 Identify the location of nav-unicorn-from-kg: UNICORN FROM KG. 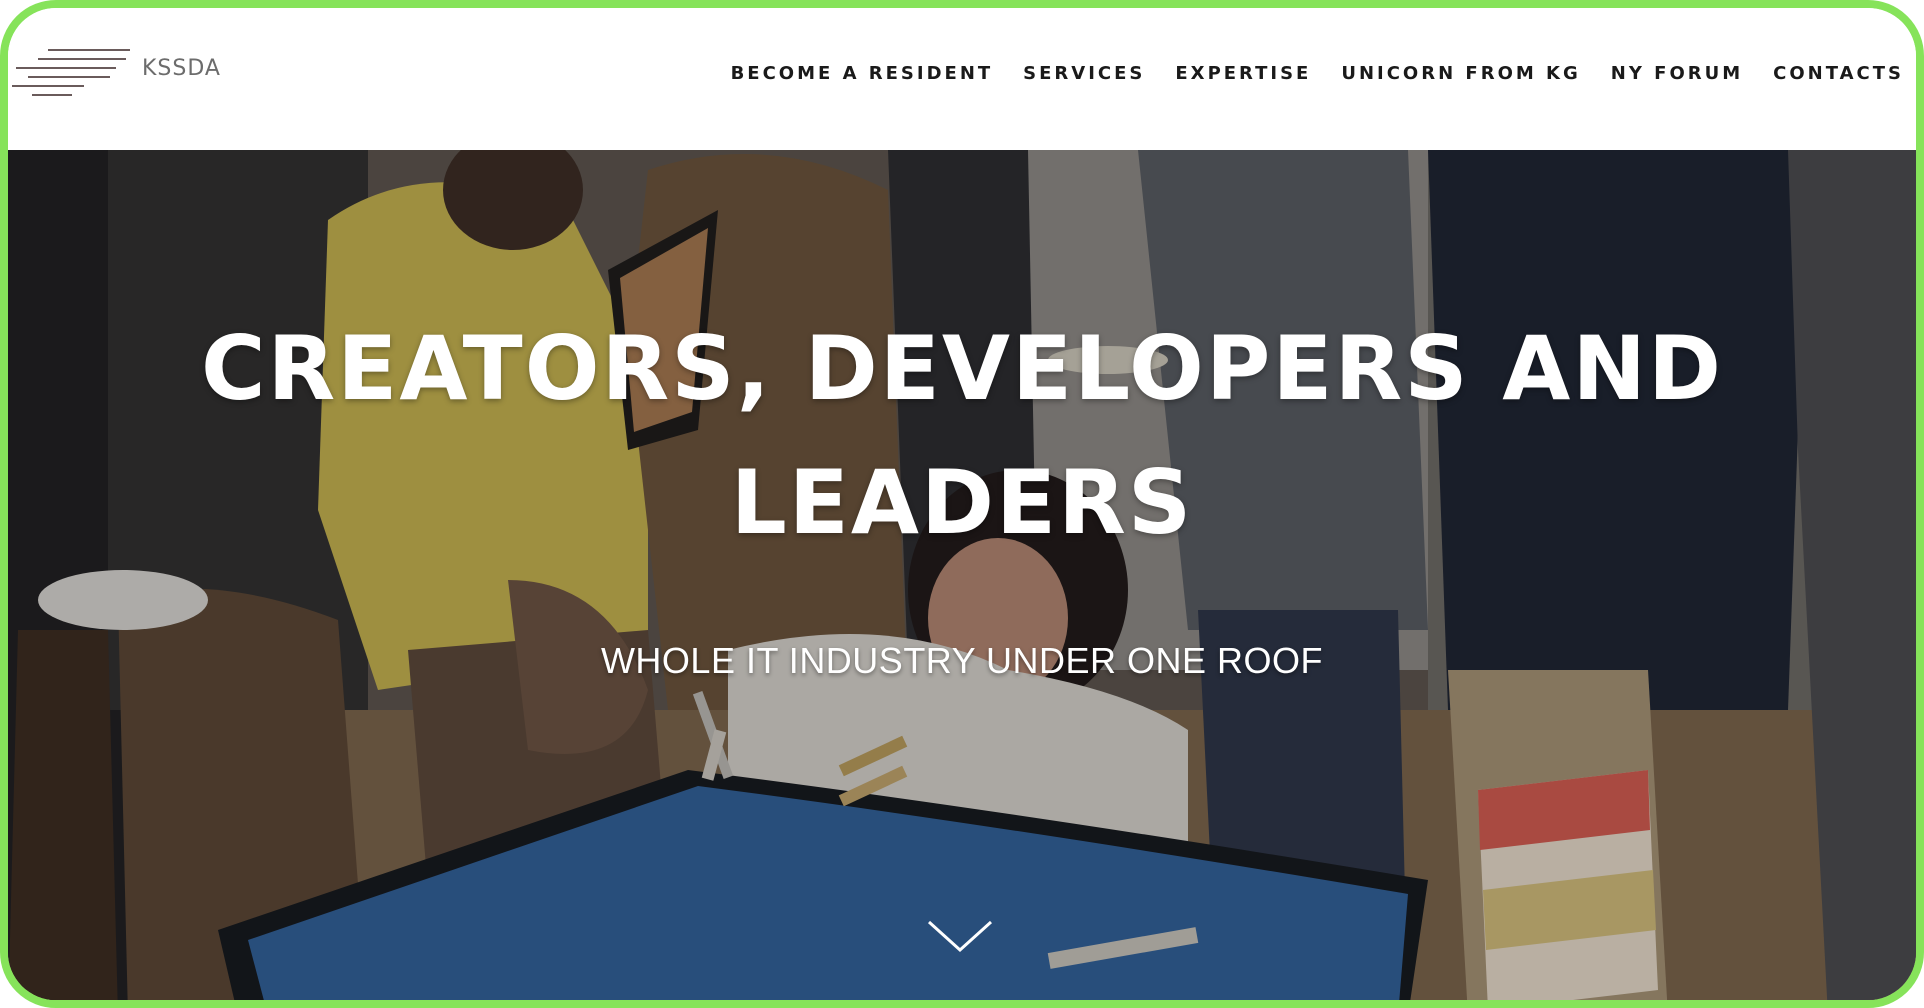
(1460, 73).